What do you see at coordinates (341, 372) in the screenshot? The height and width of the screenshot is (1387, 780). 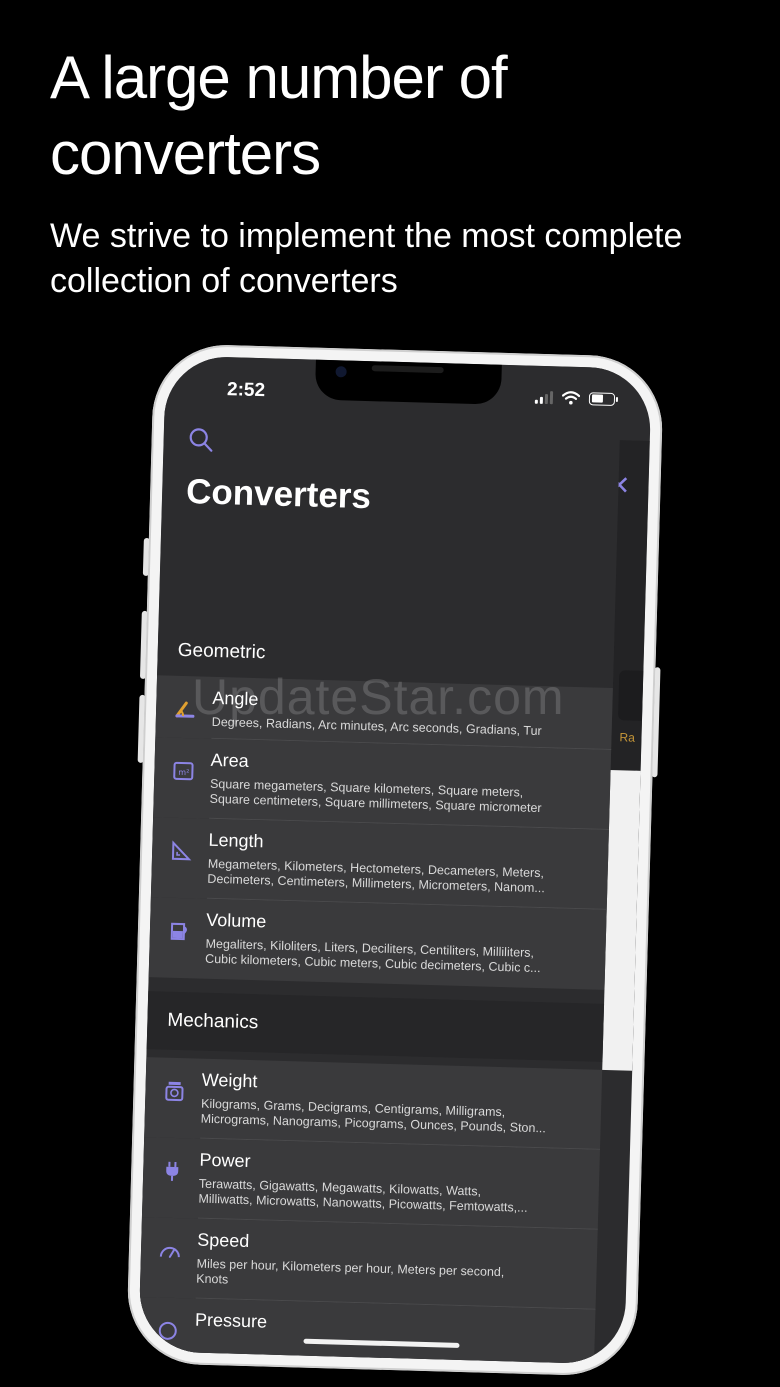 I see `camera-icon` at bounding box center [341, 372].